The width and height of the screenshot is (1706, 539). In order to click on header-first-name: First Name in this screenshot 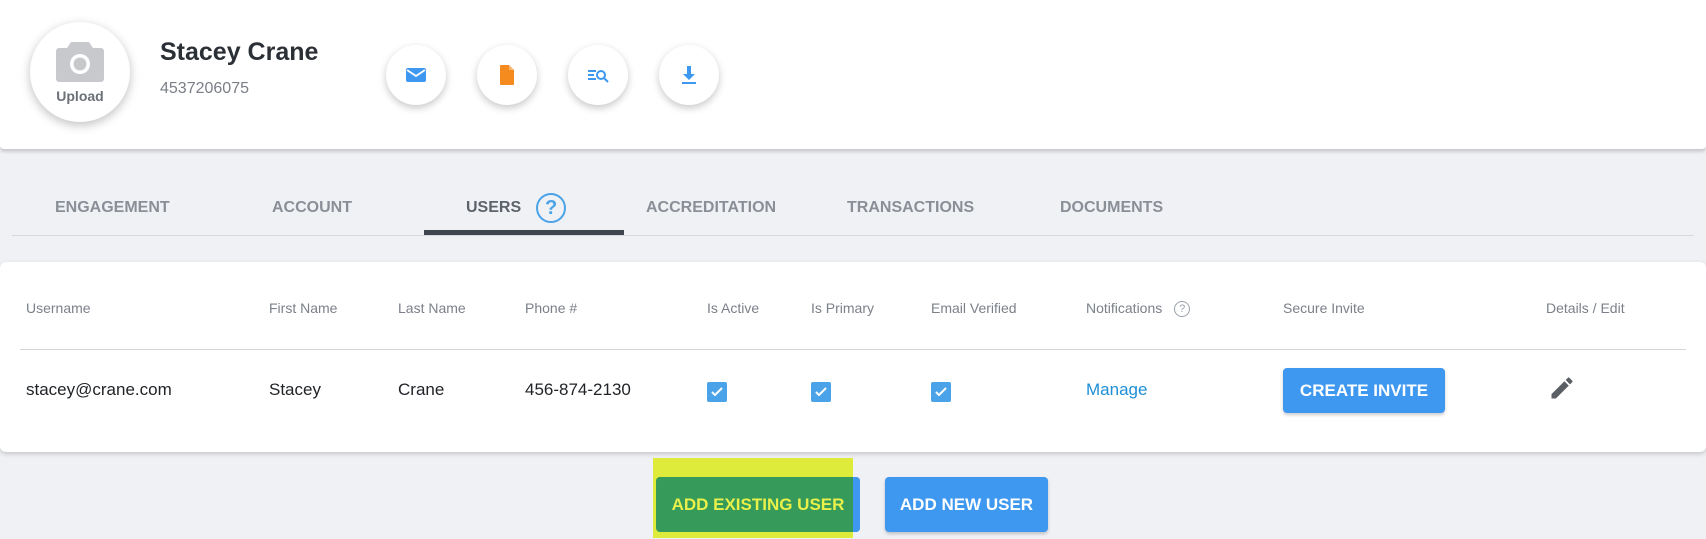, I will do `click(303, 308)`.